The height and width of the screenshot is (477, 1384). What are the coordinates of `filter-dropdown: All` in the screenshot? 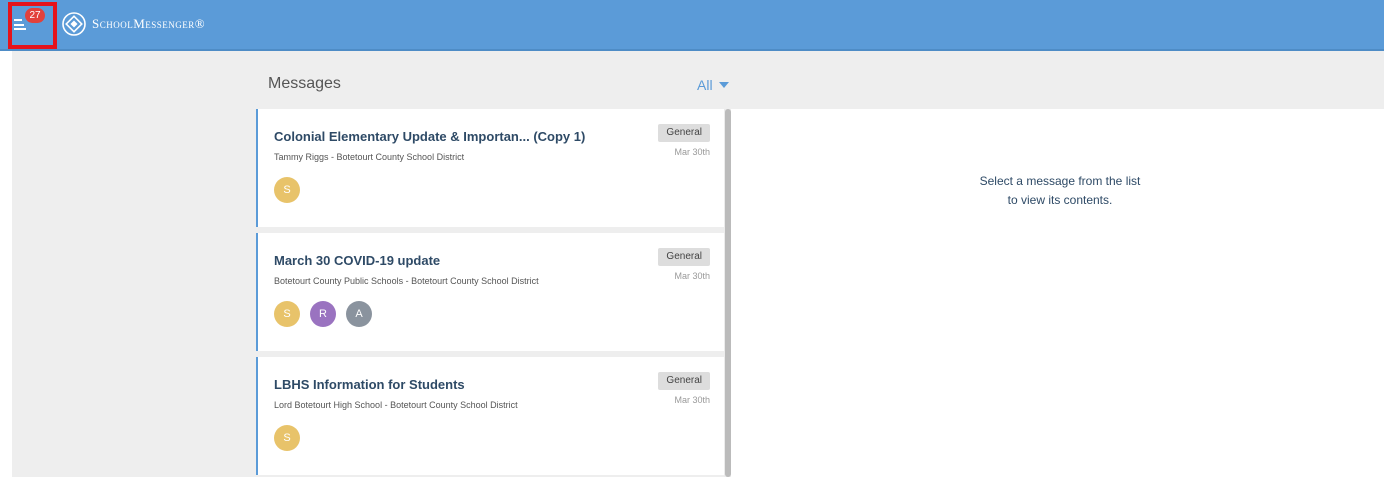 It's located at (713, 85).